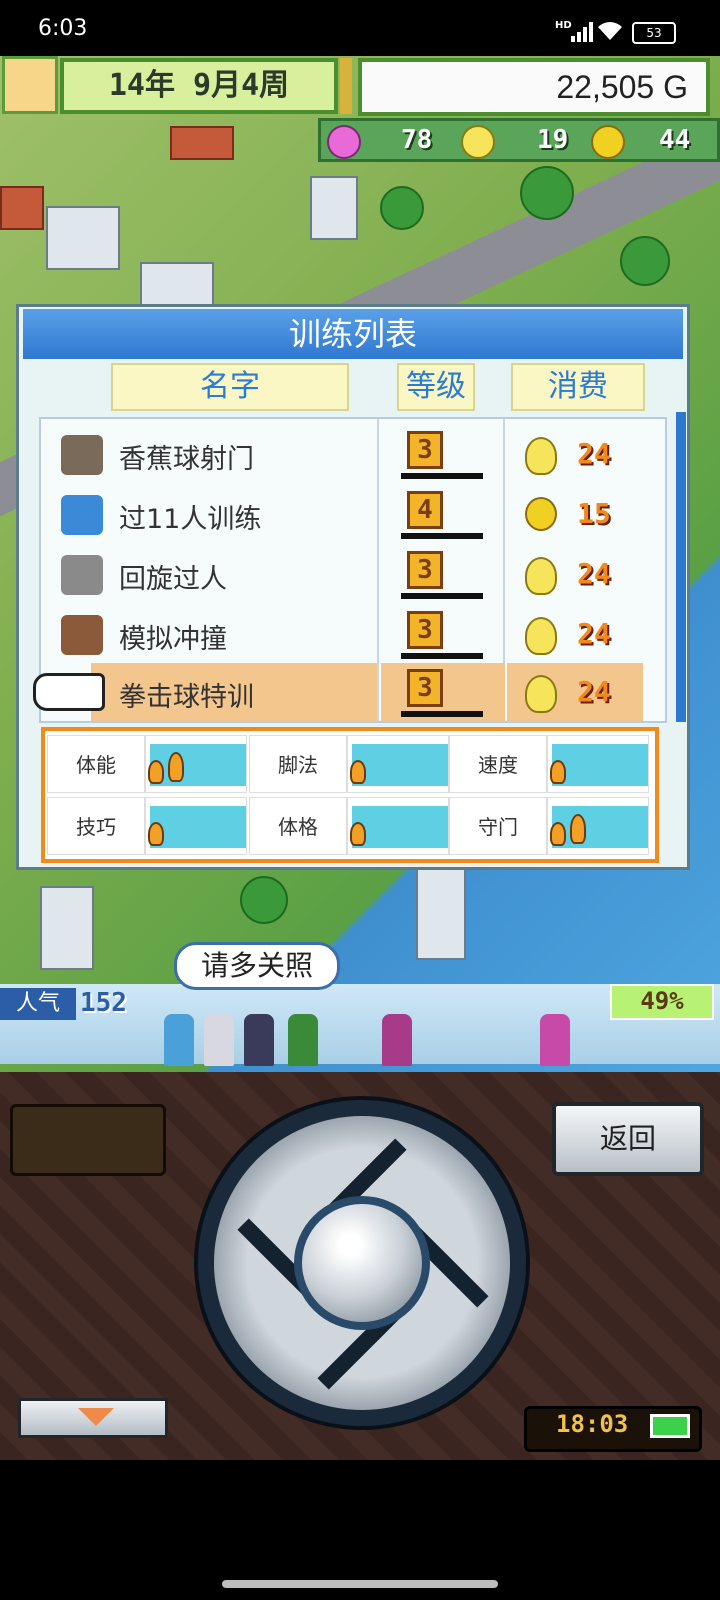 The height and width of the screenshot is (1600, 720). Describe the element at coordinates (63, 28) in the screenshot. I see `status-time: 6:03` at that location.